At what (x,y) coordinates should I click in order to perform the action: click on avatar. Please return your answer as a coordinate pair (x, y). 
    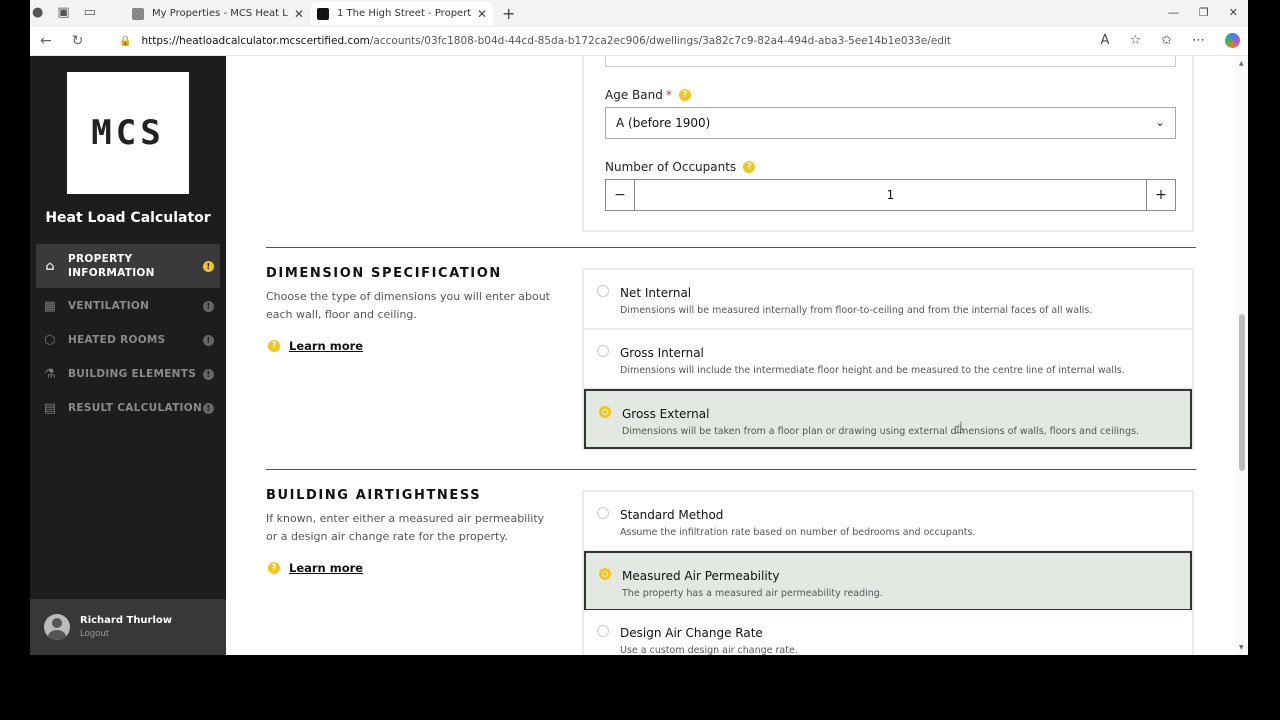
    Looking at the image, I should click on (57, 627).